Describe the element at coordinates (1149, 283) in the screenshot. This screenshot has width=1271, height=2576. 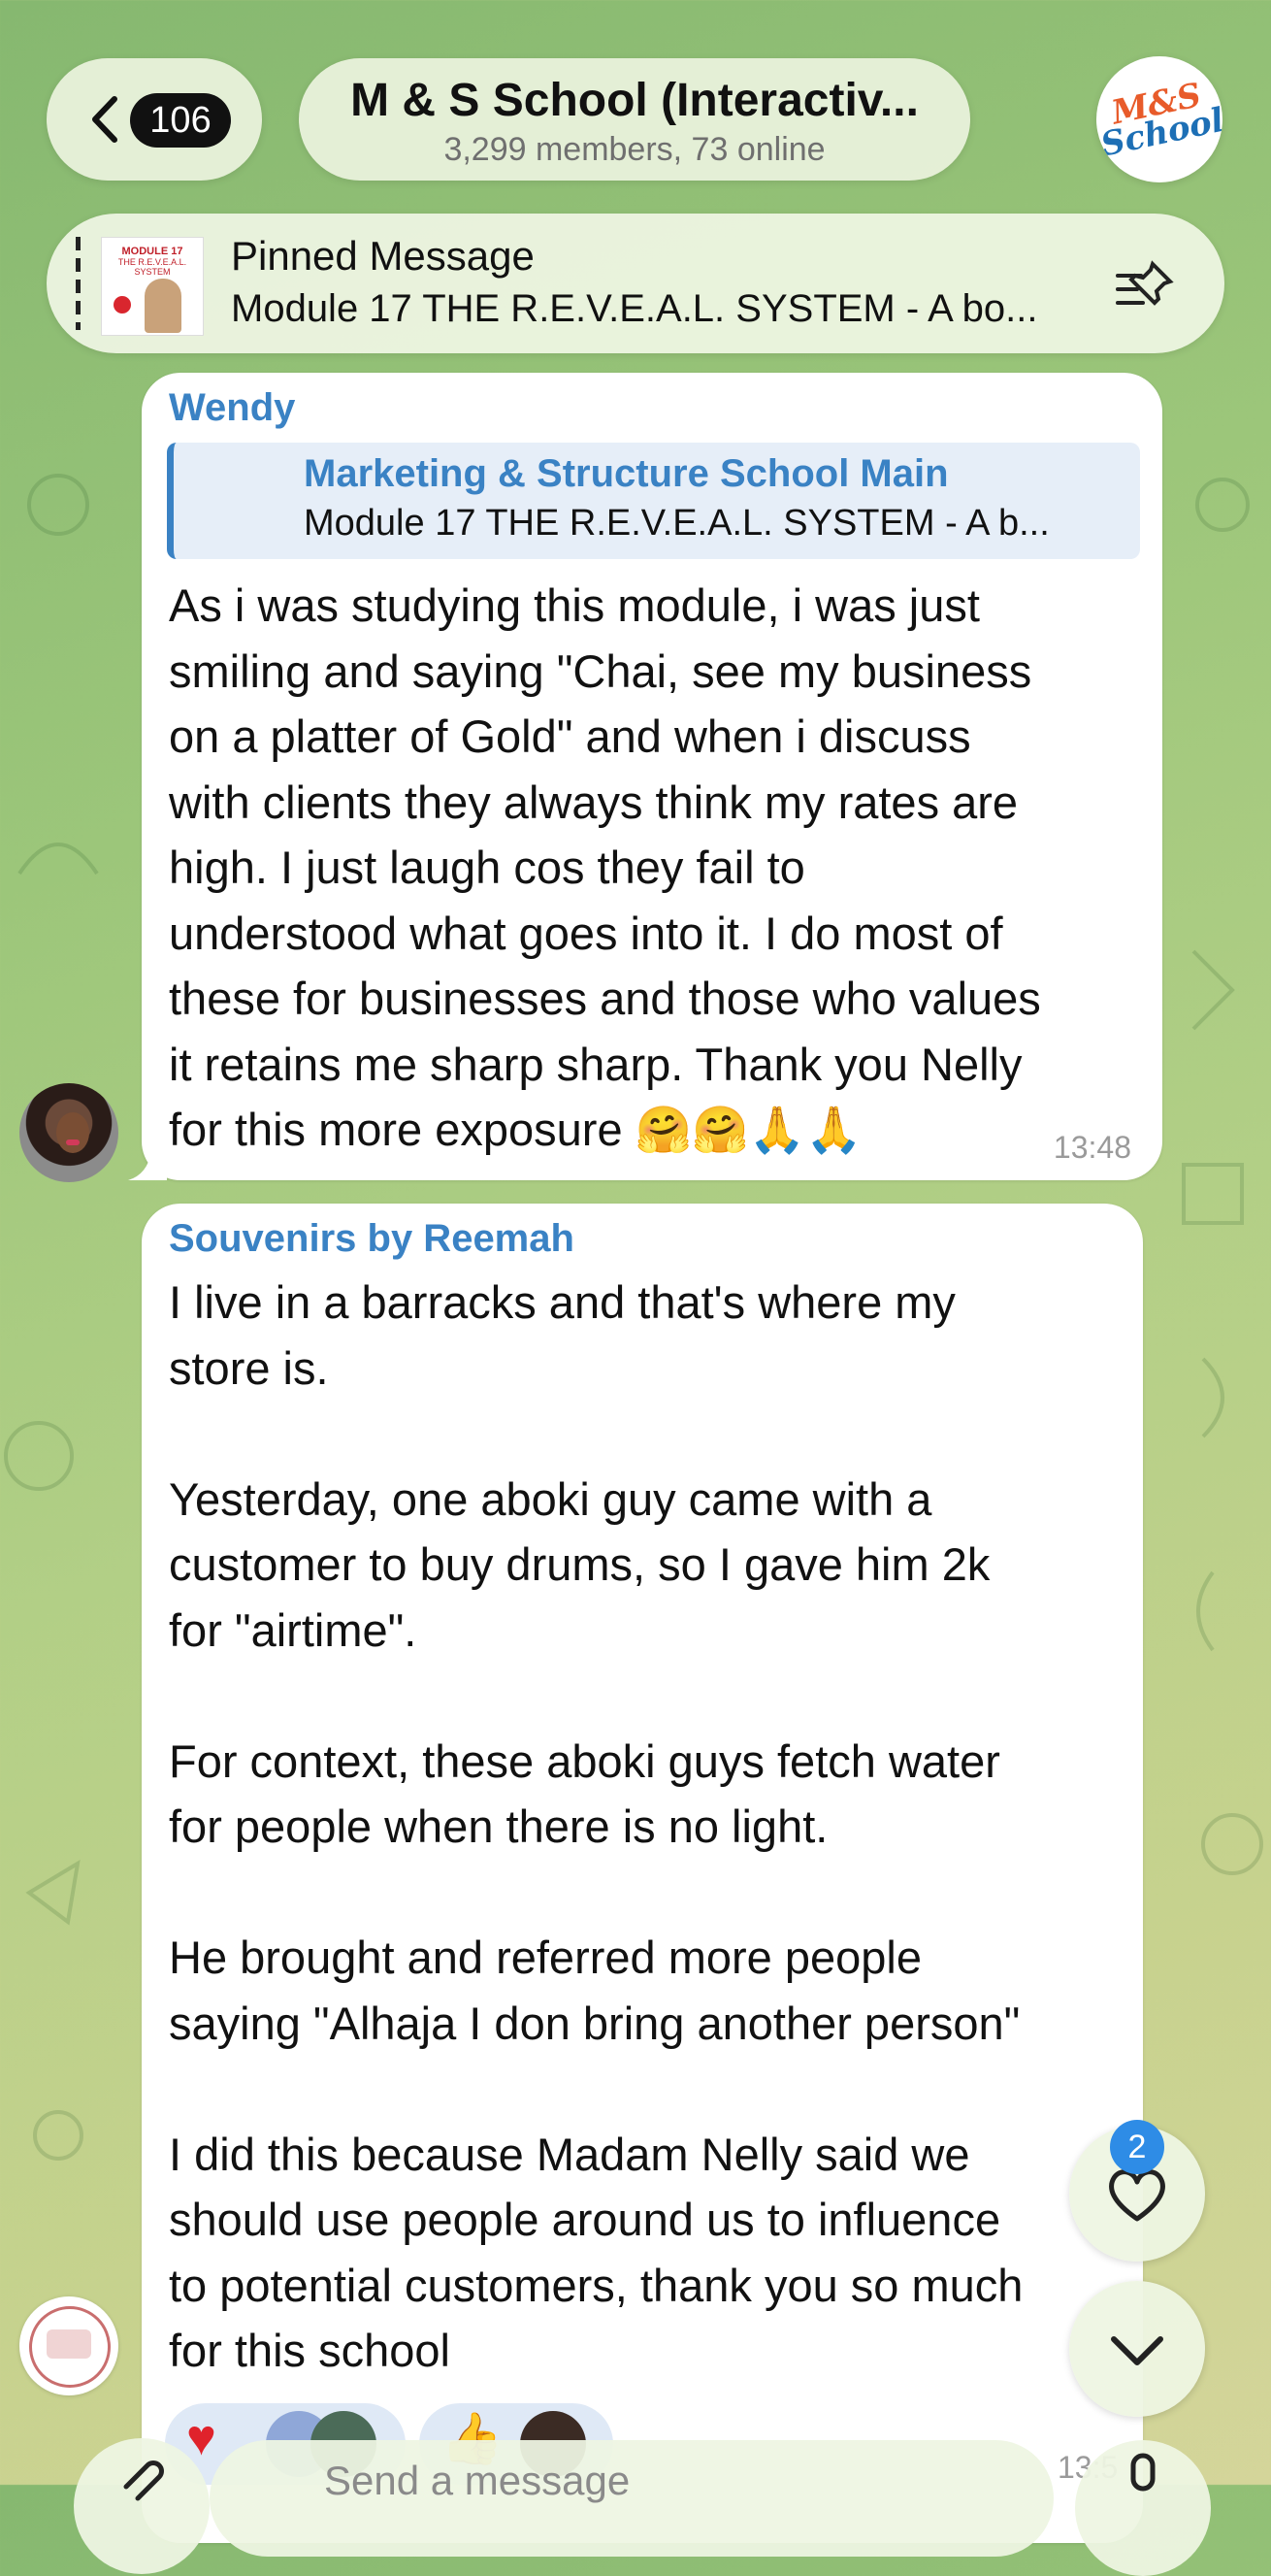
I see `pin-list-icon` at that location.